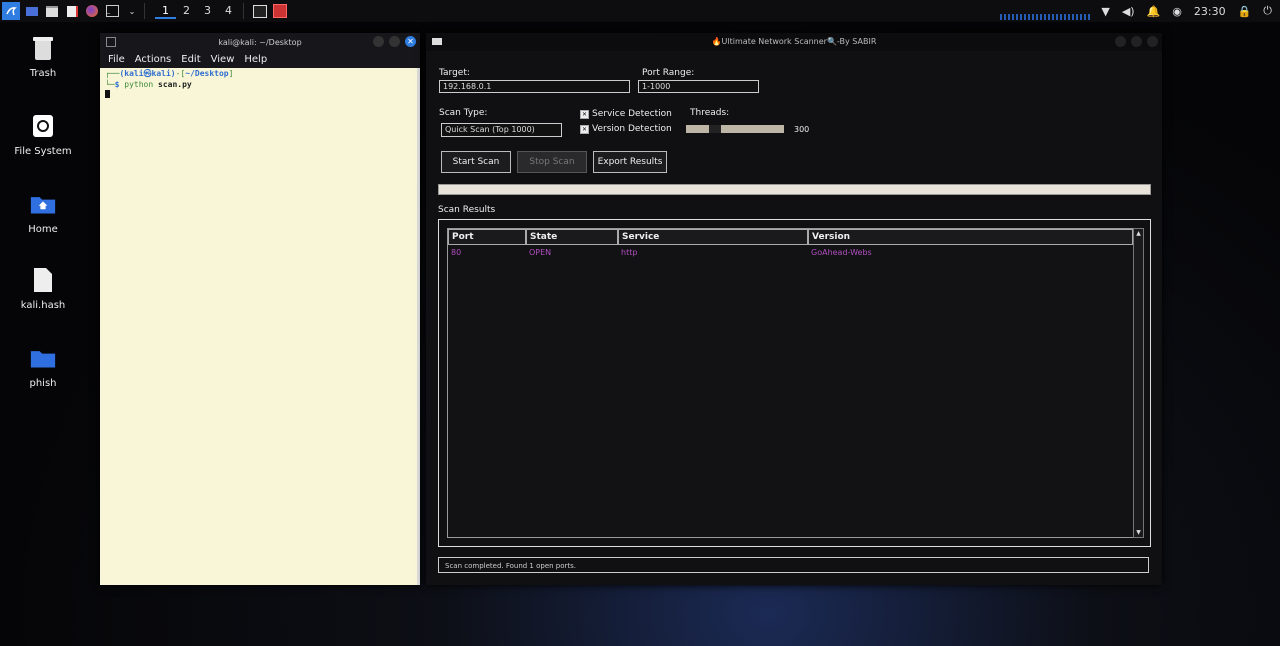 This screenshot has width=1280, height=646. I want to click on column-header-version: Version, so click(970, 237).